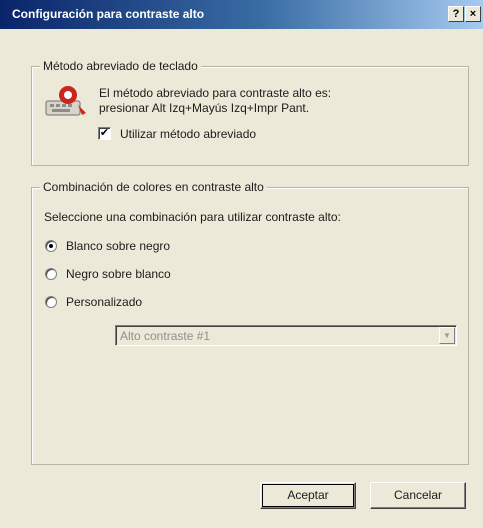  What do you see at coordinates (118, 246) in the screenshot?
I see `radio-white-on-black-label: Blanco sobre negro` at bounding box center [118, 246].